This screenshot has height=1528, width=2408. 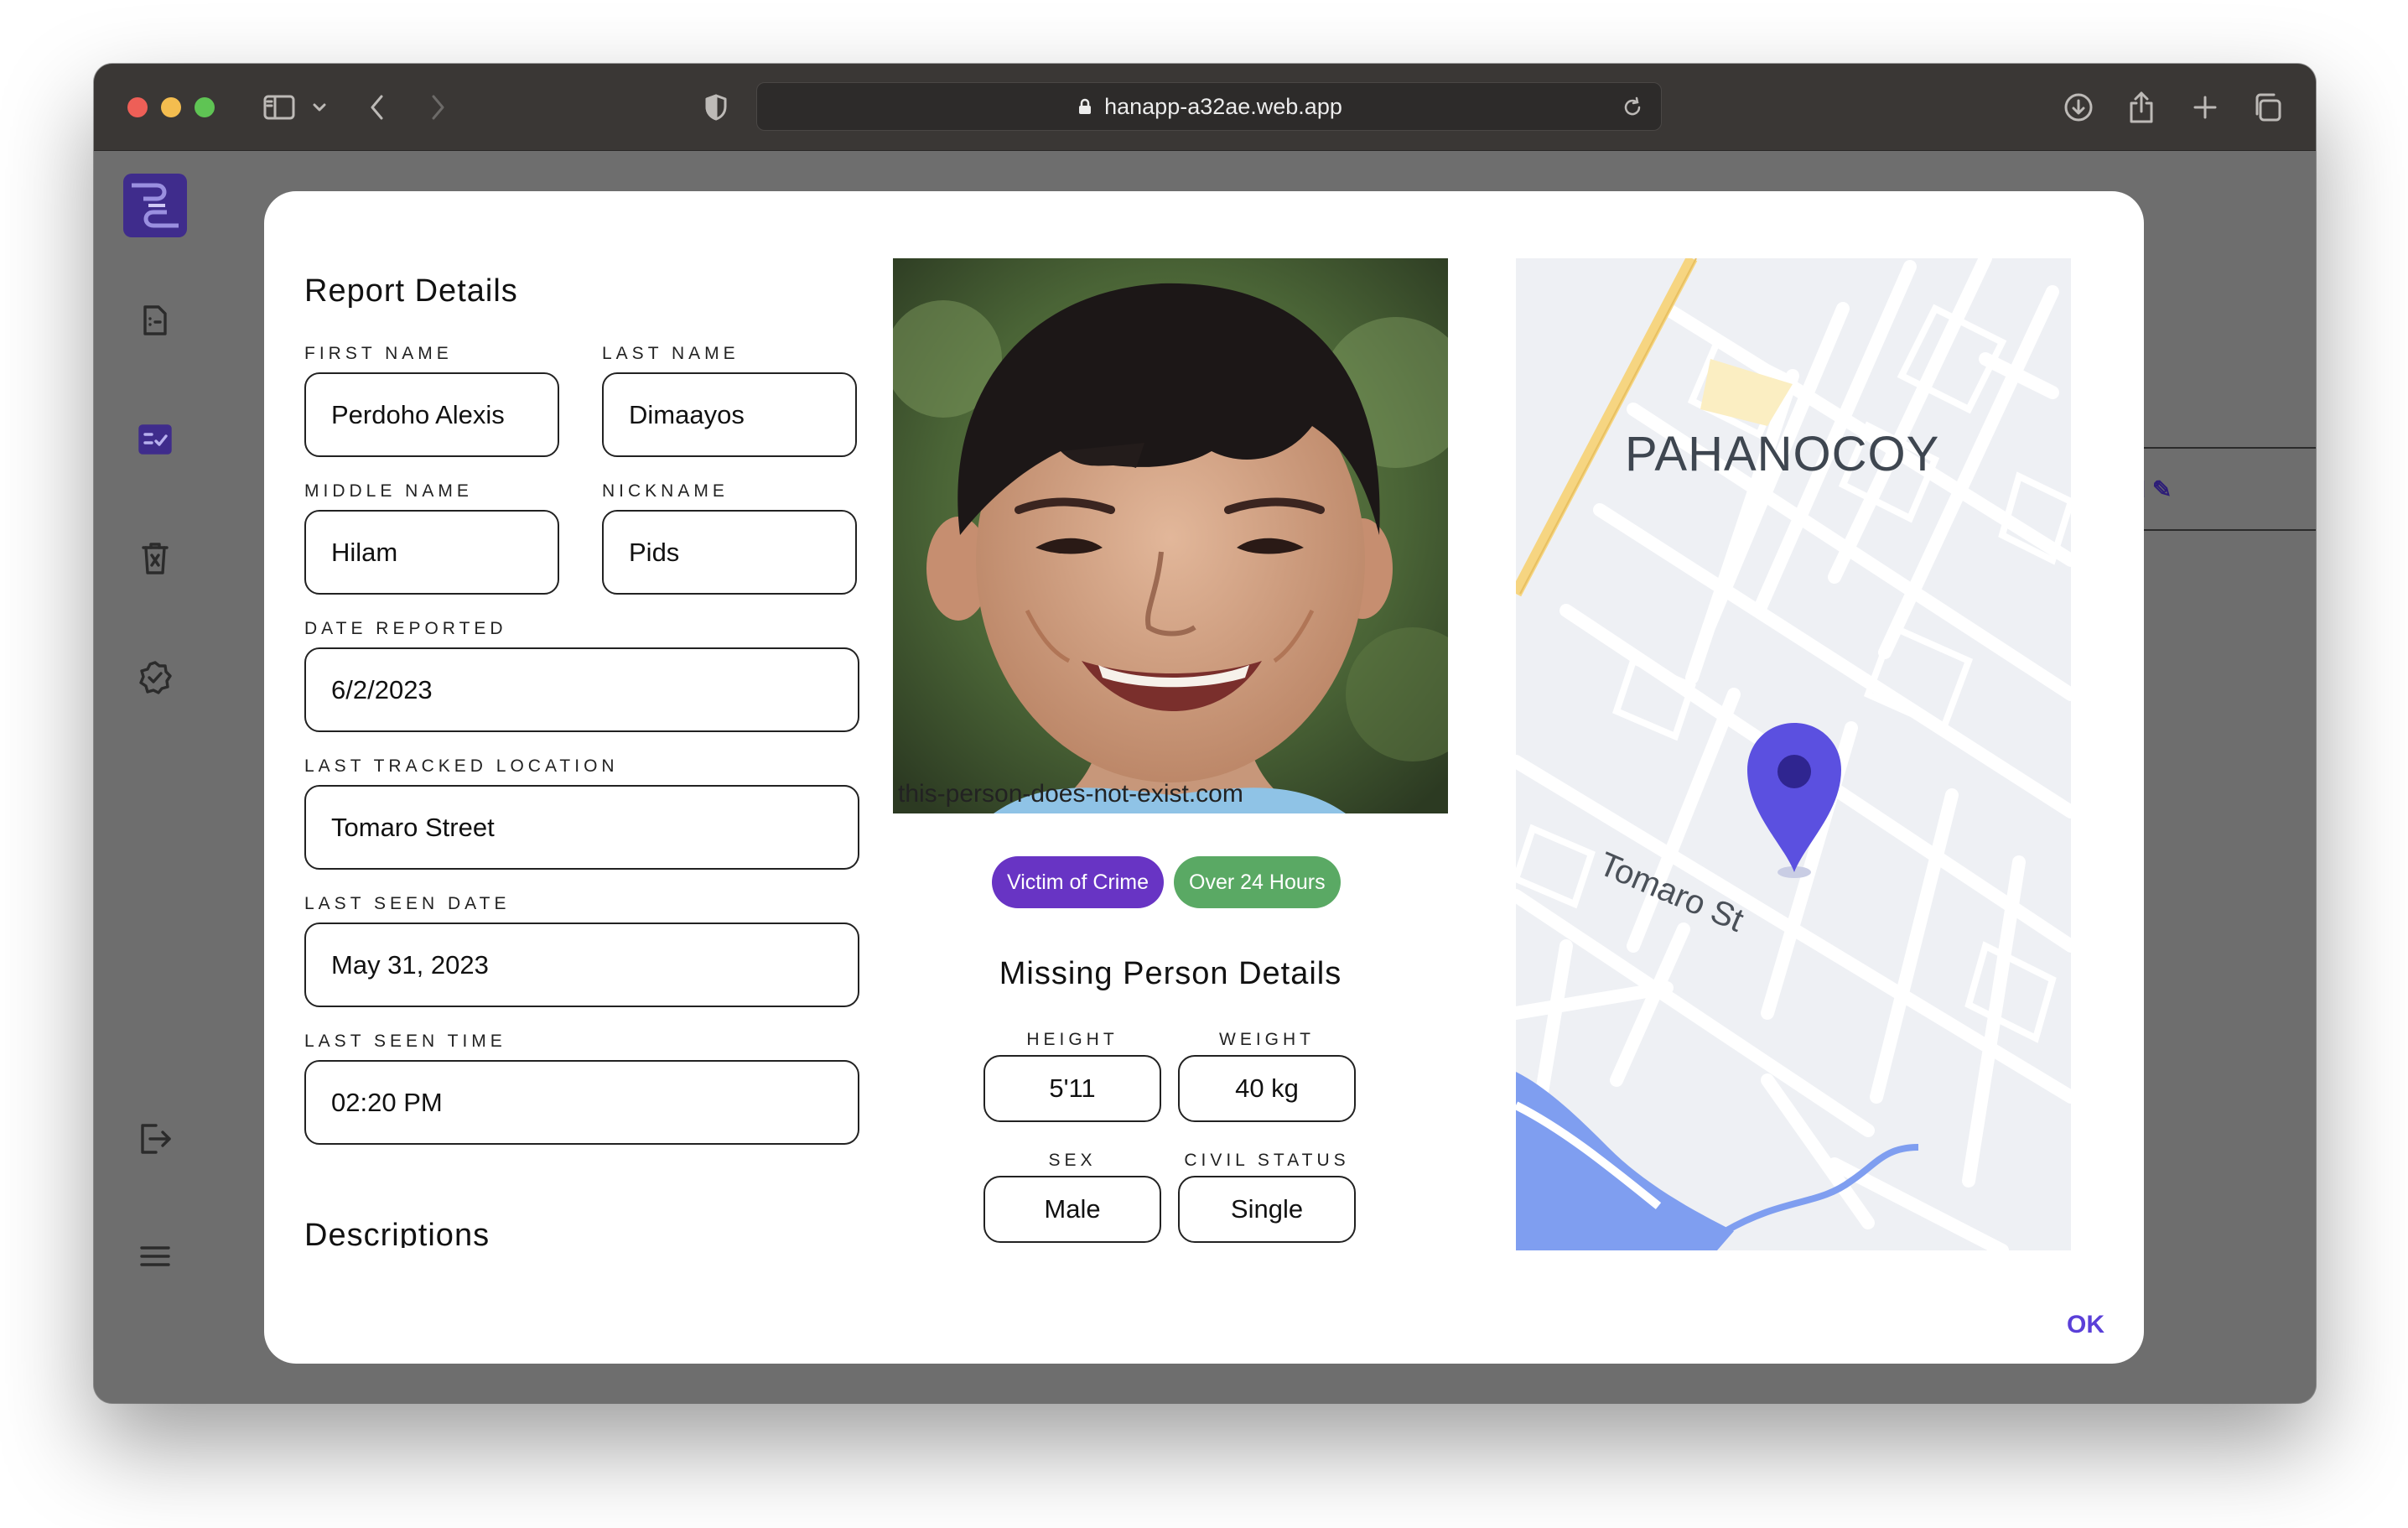 I want to click on weight-label: WEIGHT, so click(x=1267, y=1039).